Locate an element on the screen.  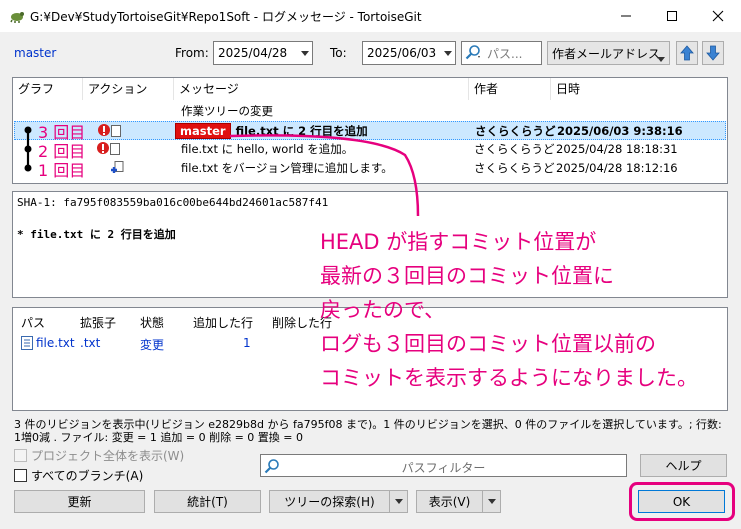
branch-link: master is located at coordinates (35, 53).